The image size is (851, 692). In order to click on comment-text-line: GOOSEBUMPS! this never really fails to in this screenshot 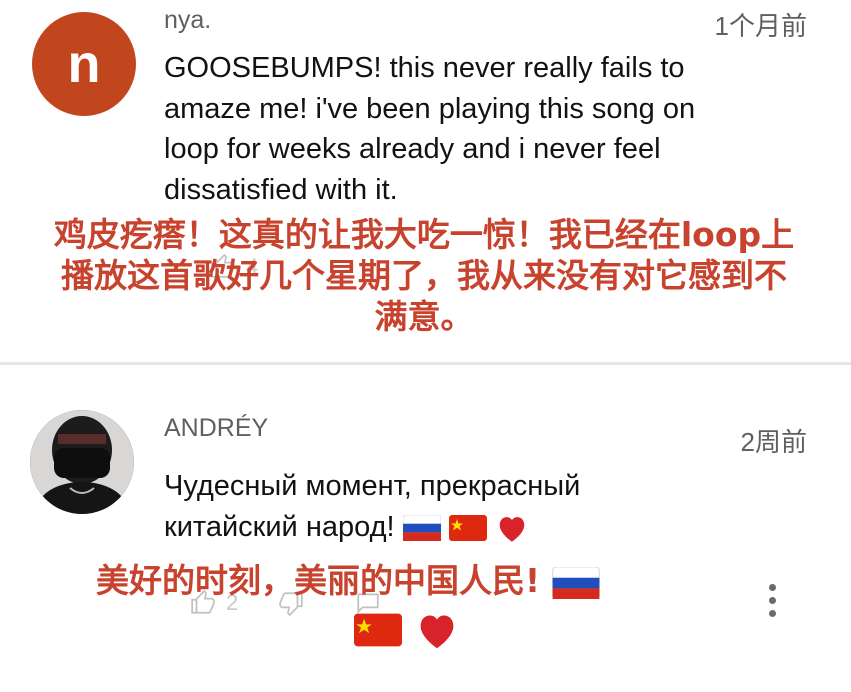, I will do `click(424, 68)`.